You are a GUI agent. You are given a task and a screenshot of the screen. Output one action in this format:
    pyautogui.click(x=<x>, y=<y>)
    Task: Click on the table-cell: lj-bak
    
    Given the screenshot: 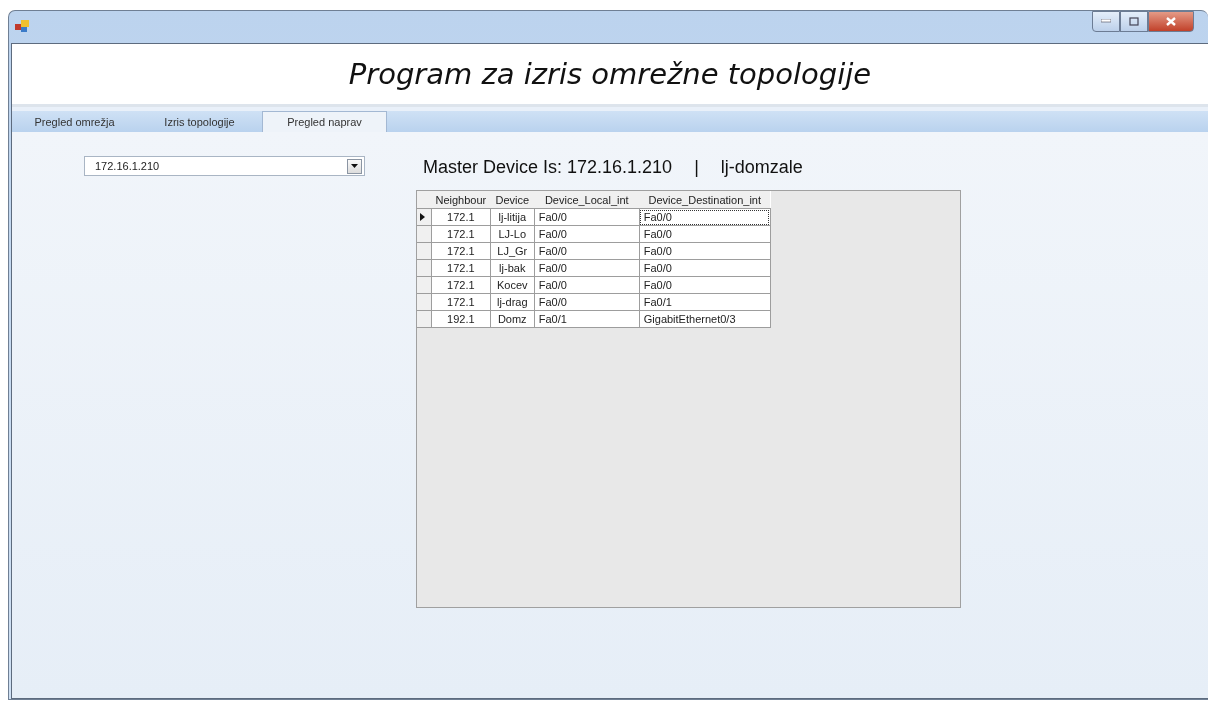 What is the action you would take?
    pyautogui.click(x=512, y=268)
    